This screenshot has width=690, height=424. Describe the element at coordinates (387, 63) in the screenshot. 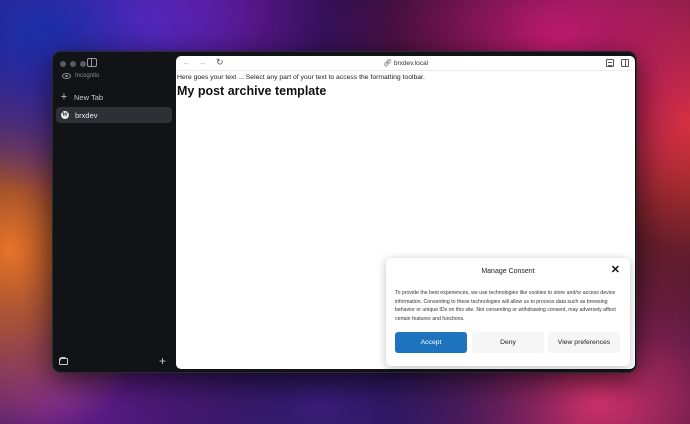

I see `link-icon: 🔗︎` at that location.